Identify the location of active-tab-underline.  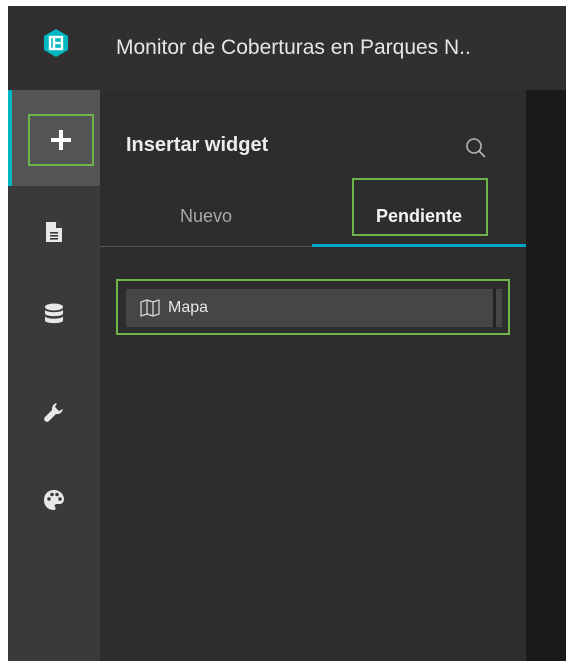
(419, 245).